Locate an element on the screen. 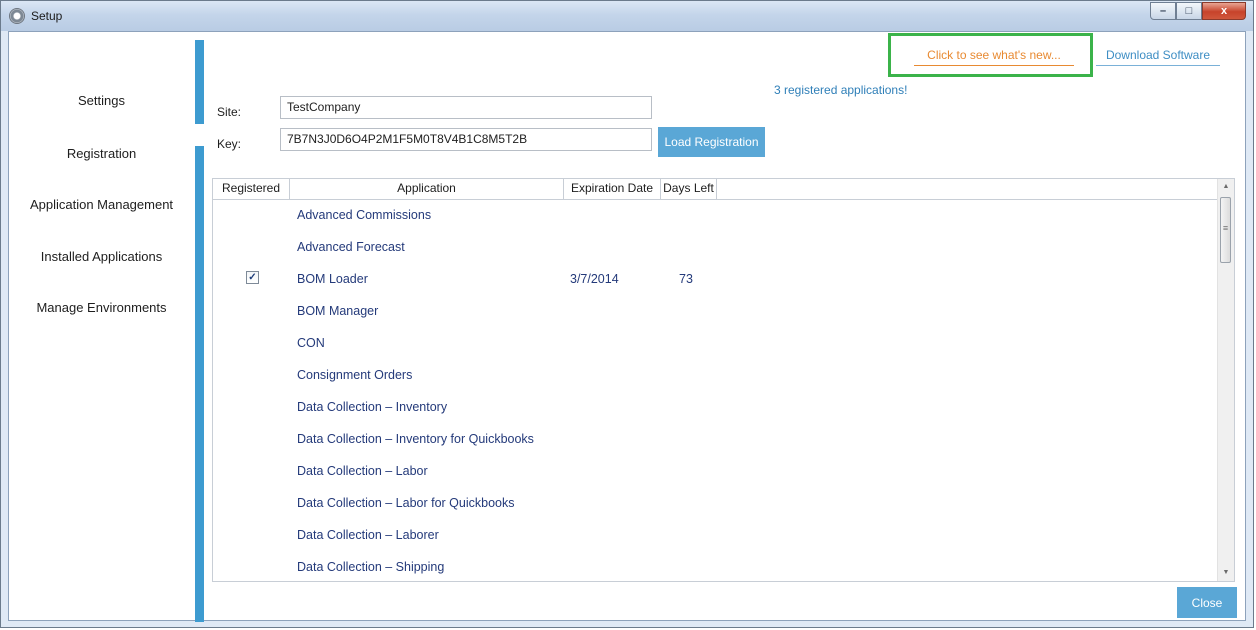  application-name: BOM Loader is located at coordinates (332, 279).